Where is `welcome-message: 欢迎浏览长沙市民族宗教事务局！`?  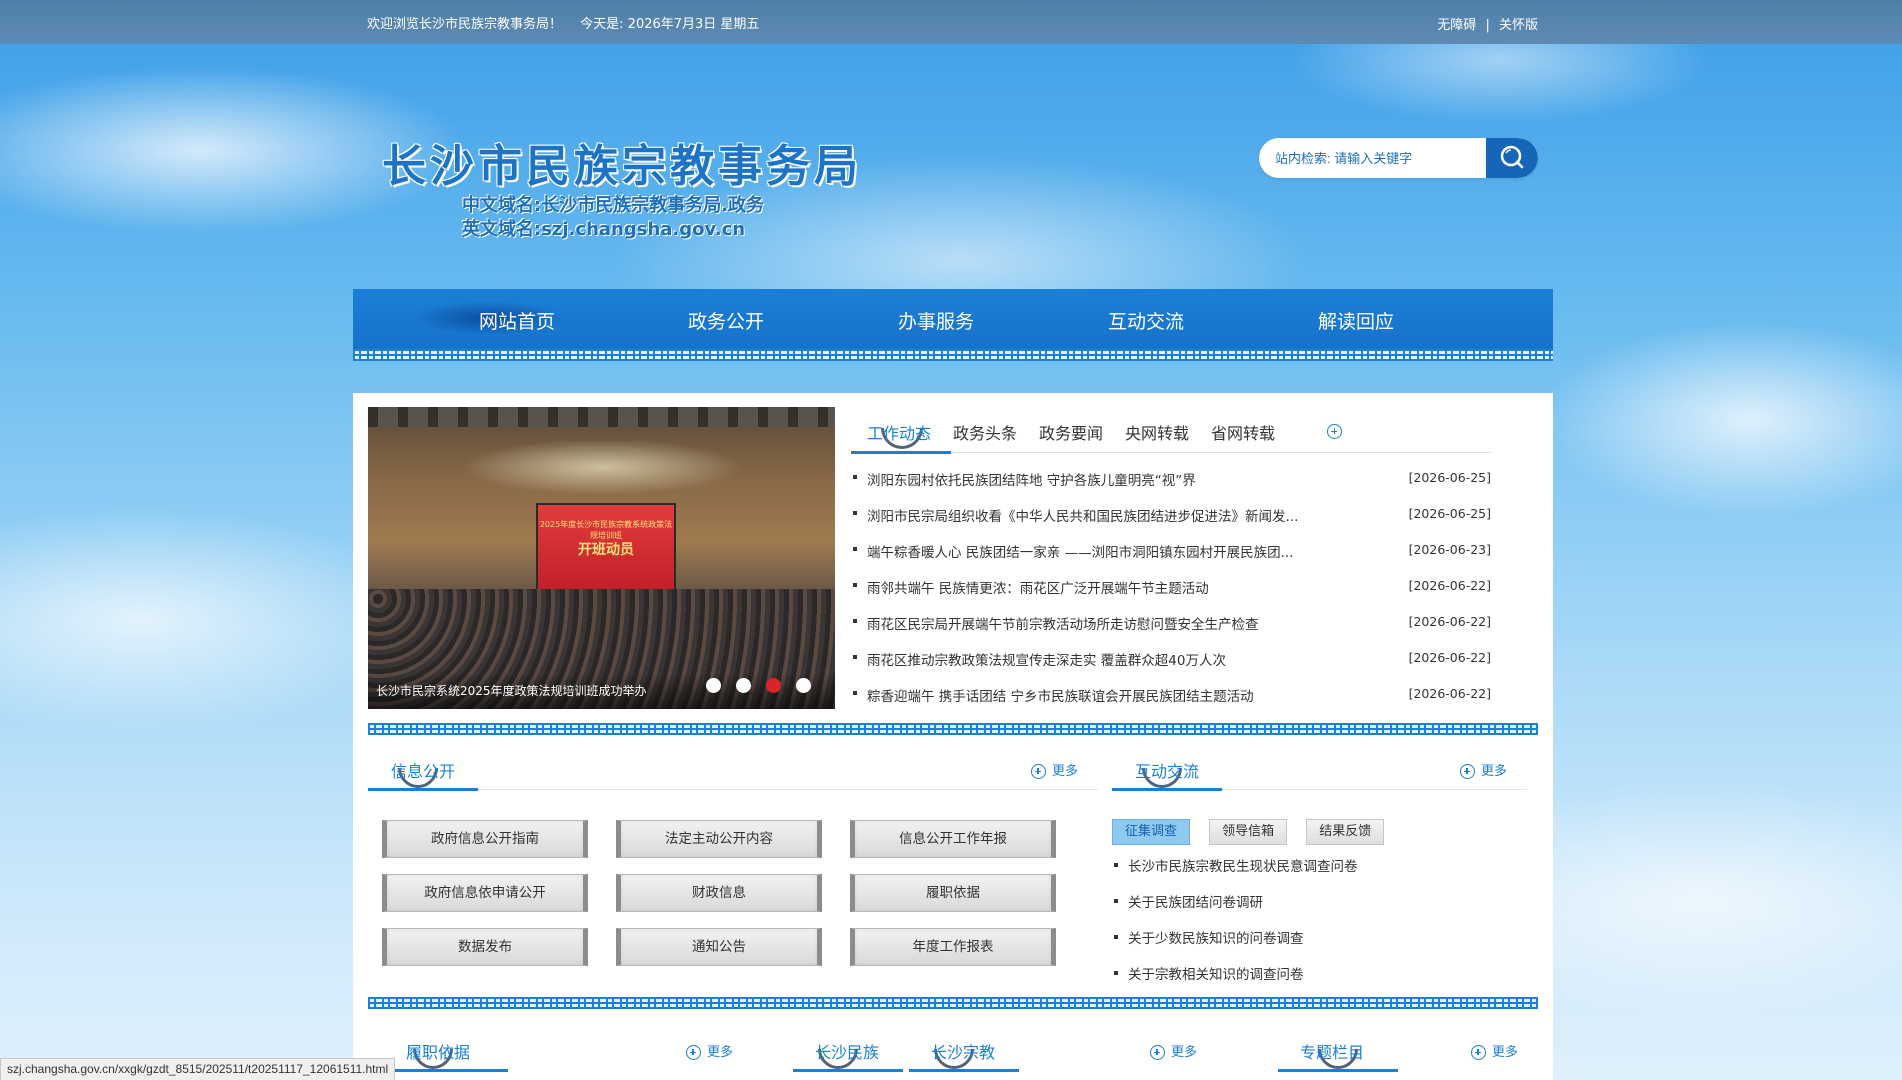 welcome-message: 欢迎浏览长沙市民族宗教事务局！ is located at coordinates (465, 24).